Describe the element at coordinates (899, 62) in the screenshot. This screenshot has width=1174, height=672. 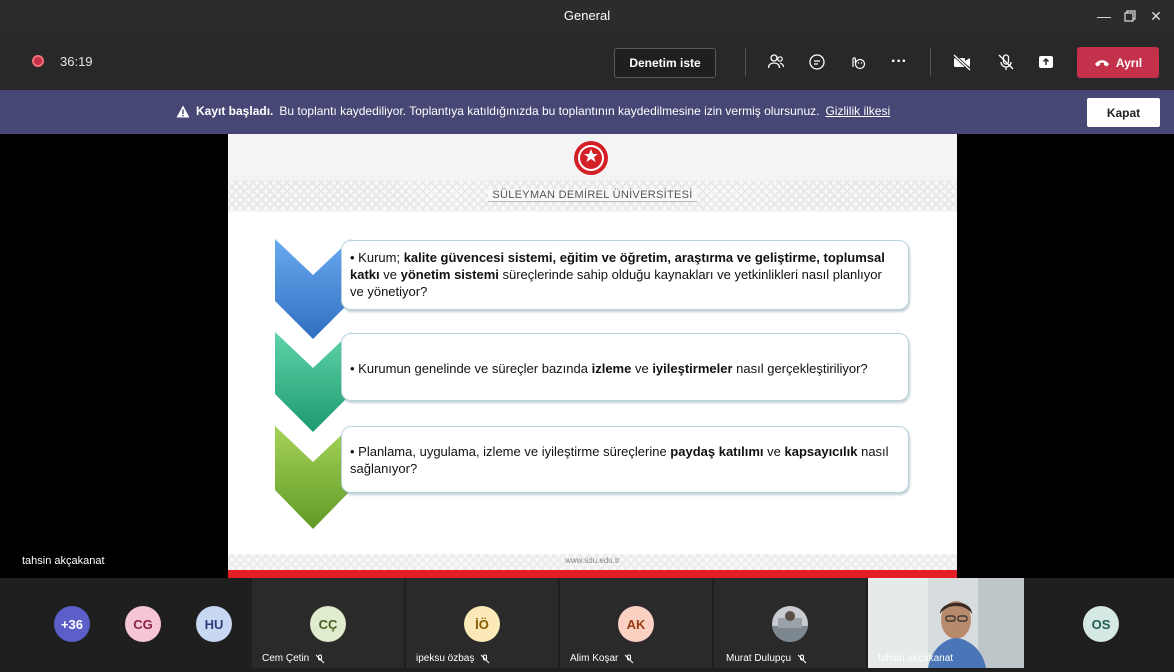
I see `more-options-icon: ···` at that location.